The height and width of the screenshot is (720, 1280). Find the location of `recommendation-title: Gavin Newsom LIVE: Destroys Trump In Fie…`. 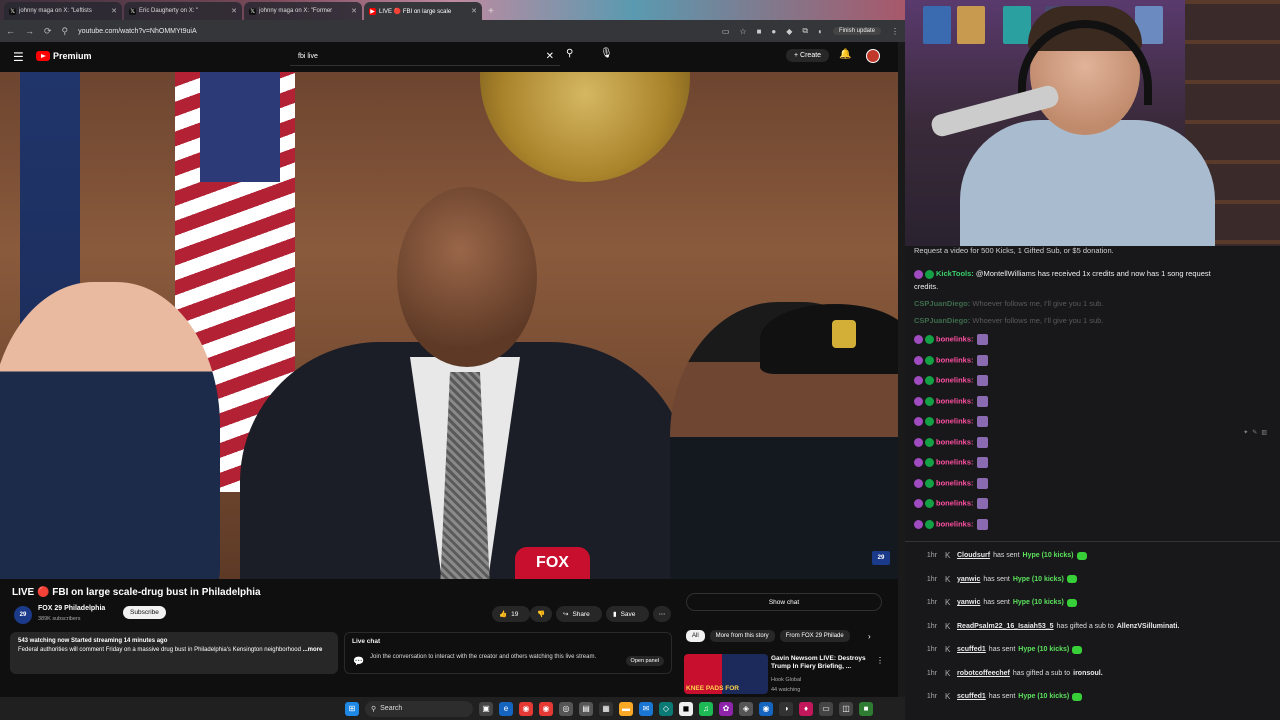

recommendation-title: Gavin Newsom LIVE: Destroys Trump In Fie… is located at coordinates (821, 663).